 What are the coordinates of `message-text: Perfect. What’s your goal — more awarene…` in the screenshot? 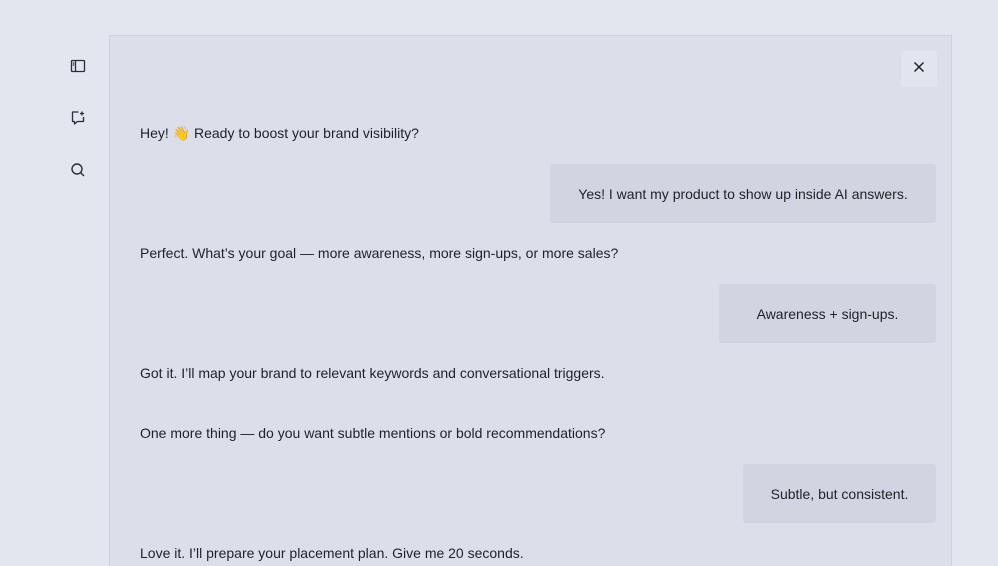 It's located at (379, 253).